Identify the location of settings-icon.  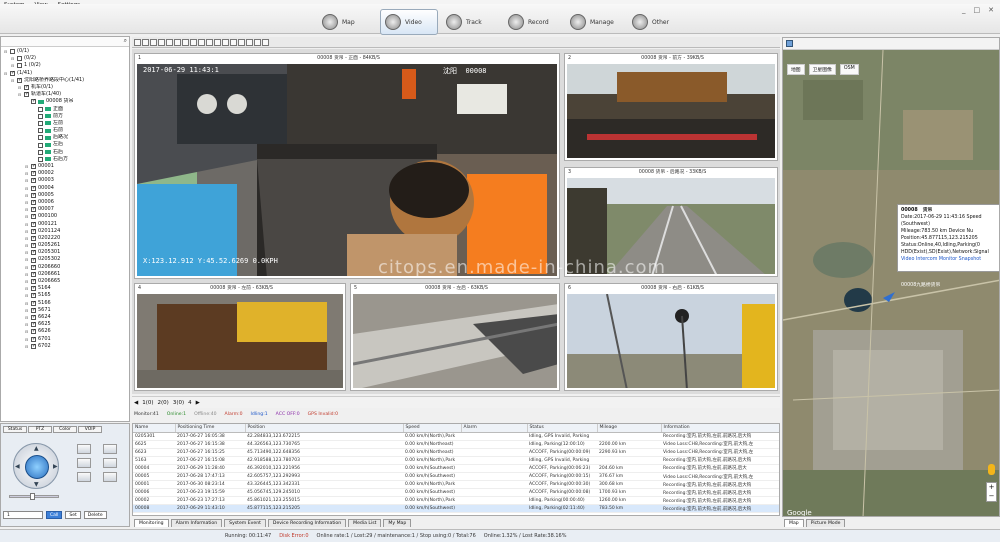
(257, 42).